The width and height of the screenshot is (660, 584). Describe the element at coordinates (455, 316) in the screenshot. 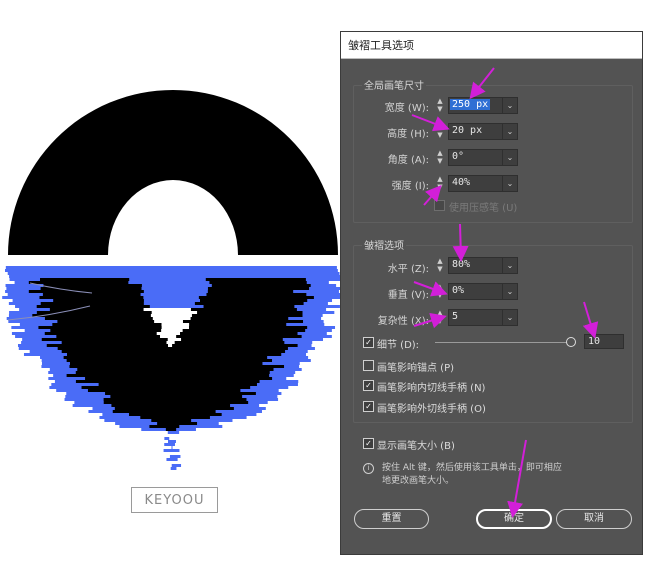

I see `complexity-value: 5` at that location.